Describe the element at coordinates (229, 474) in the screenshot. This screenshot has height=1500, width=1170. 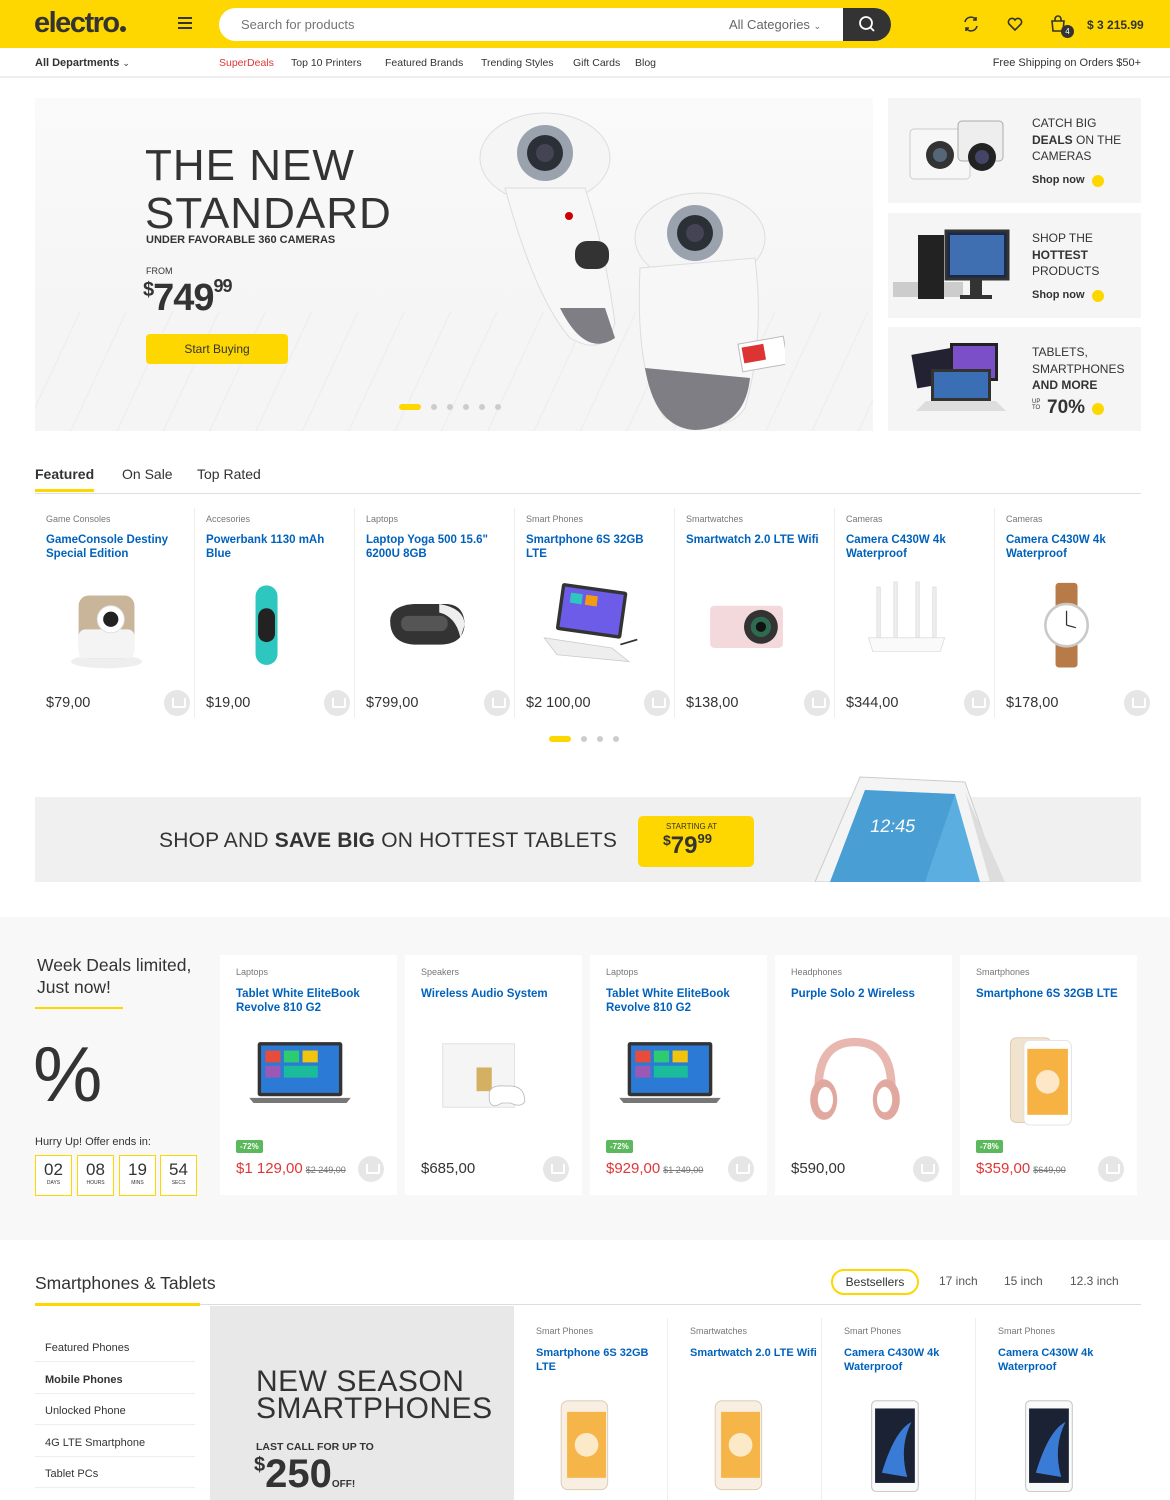
I see `tab-top-rated: Top Rated` at that location.